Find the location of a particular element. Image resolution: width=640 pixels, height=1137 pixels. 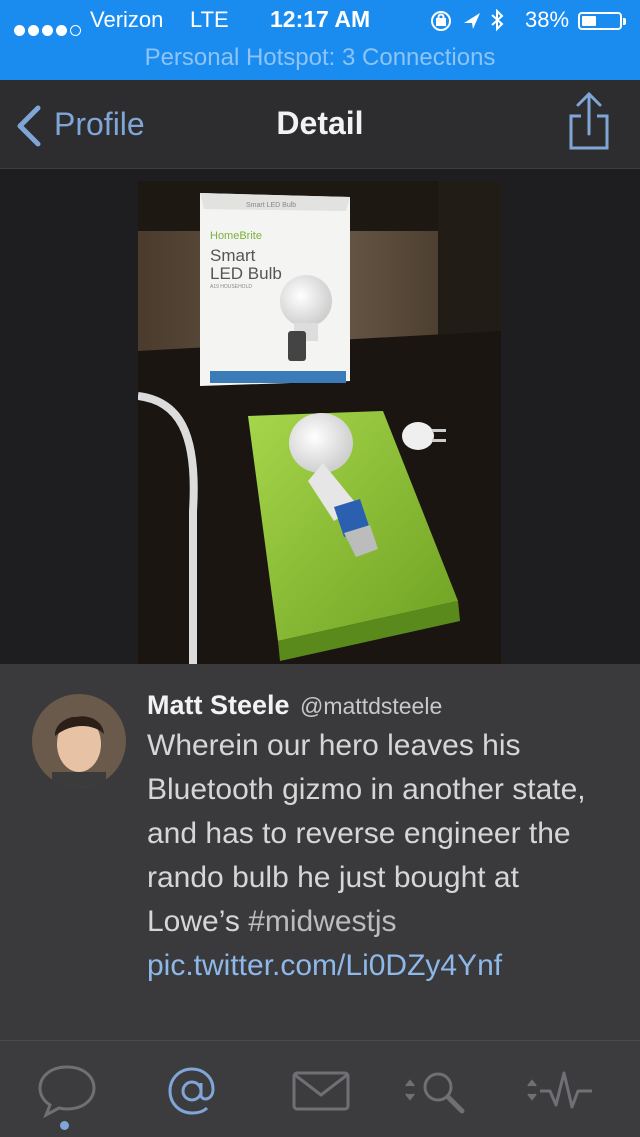

location-icon is located at coordinates (472, 21).